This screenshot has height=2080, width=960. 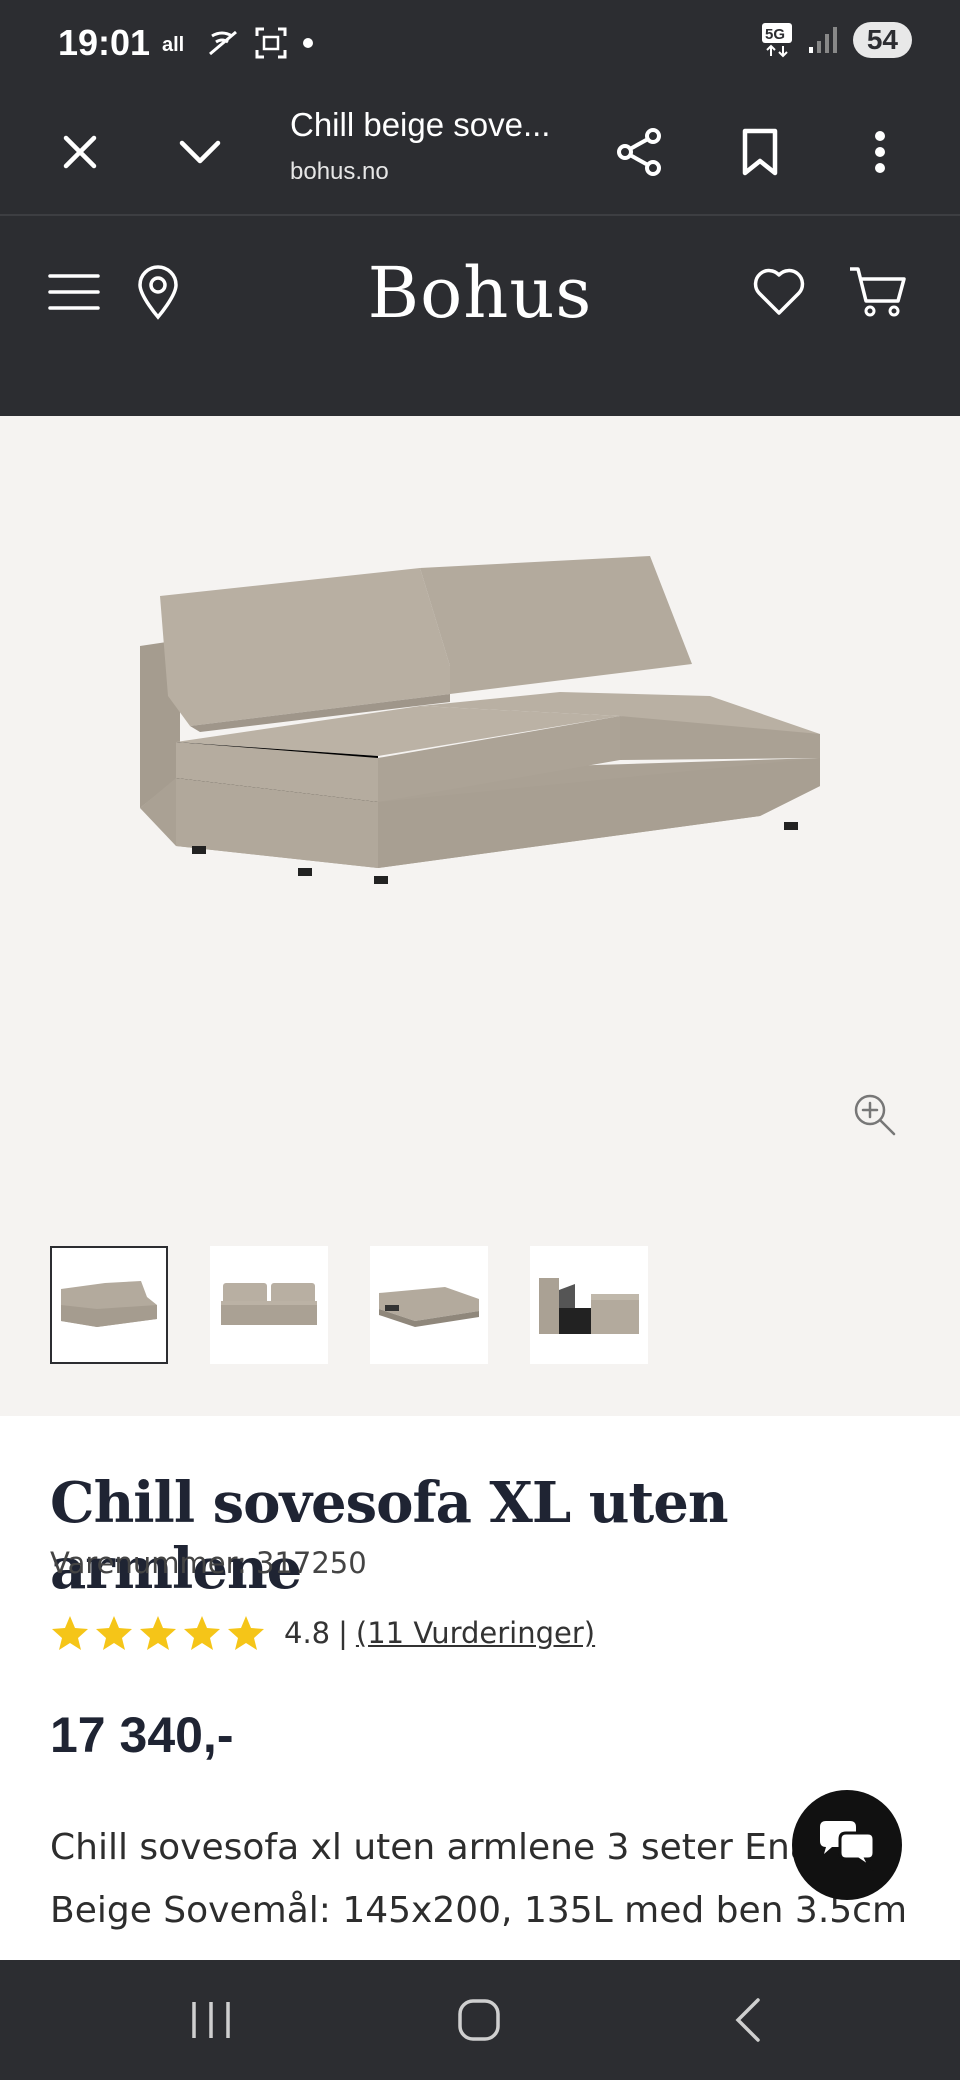 What do you see at coordinates (104, 42) in the screenshot?
I see `status-time: 19:01` at bounding box center [104, 42].